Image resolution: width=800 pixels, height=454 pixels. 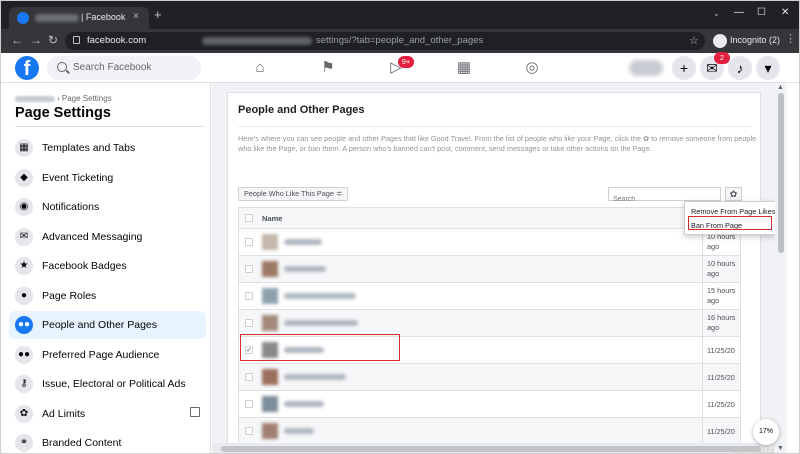 I want to click on sidebar-item-preferred-page-audience: ●● Preferred Page Audience, so click(x=107, y=355).